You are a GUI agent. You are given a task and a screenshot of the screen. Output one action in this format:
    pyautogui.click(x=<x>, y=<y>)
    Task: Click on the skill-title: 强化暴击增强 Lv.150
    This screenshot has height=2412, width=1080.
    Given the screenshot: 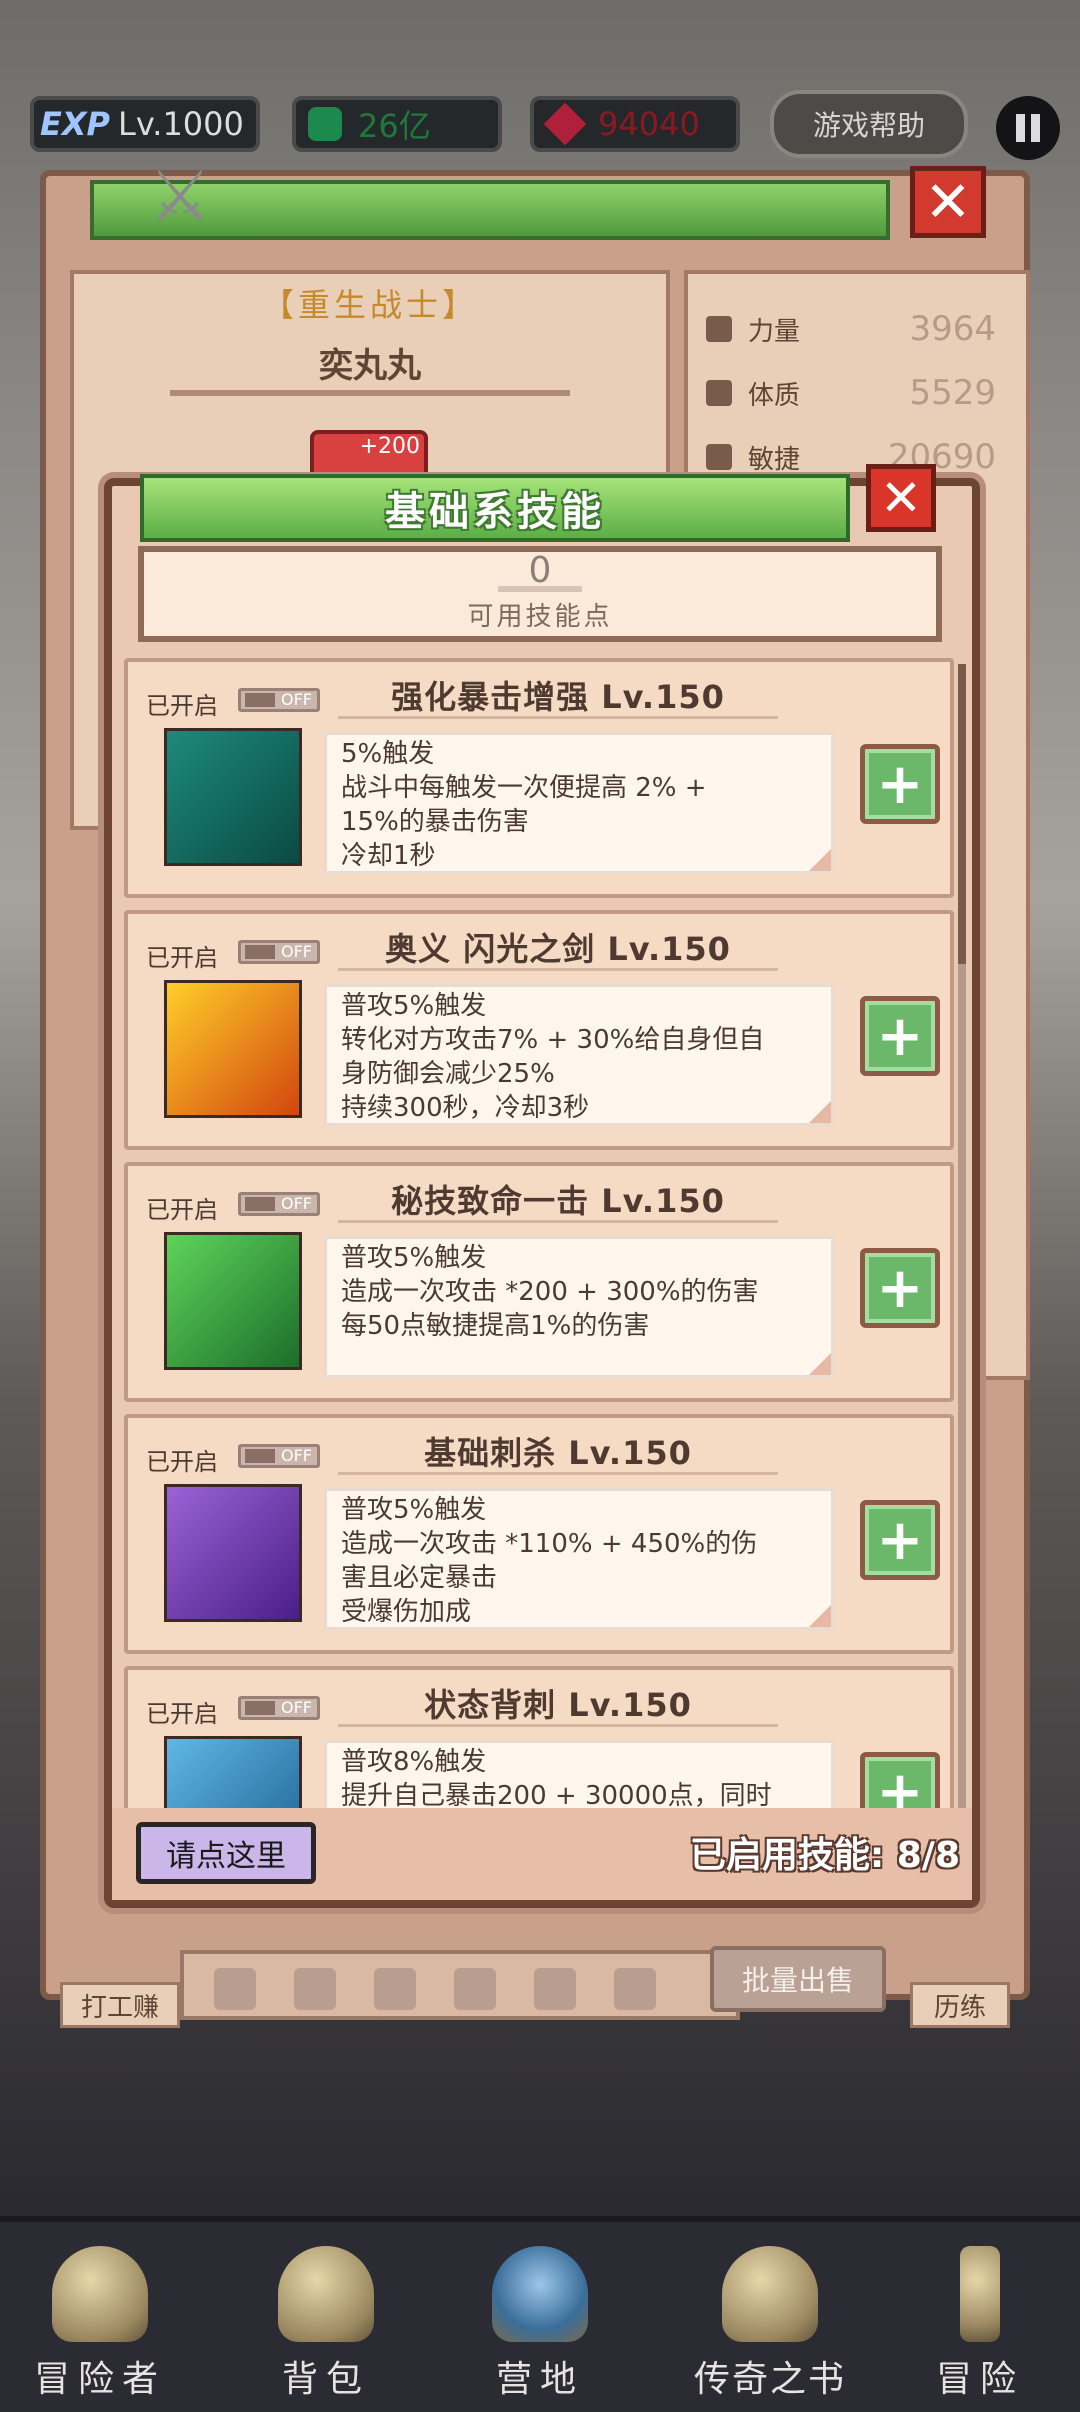 What is the action you would take?
    pyautogui.click(x=558, y=697)
    